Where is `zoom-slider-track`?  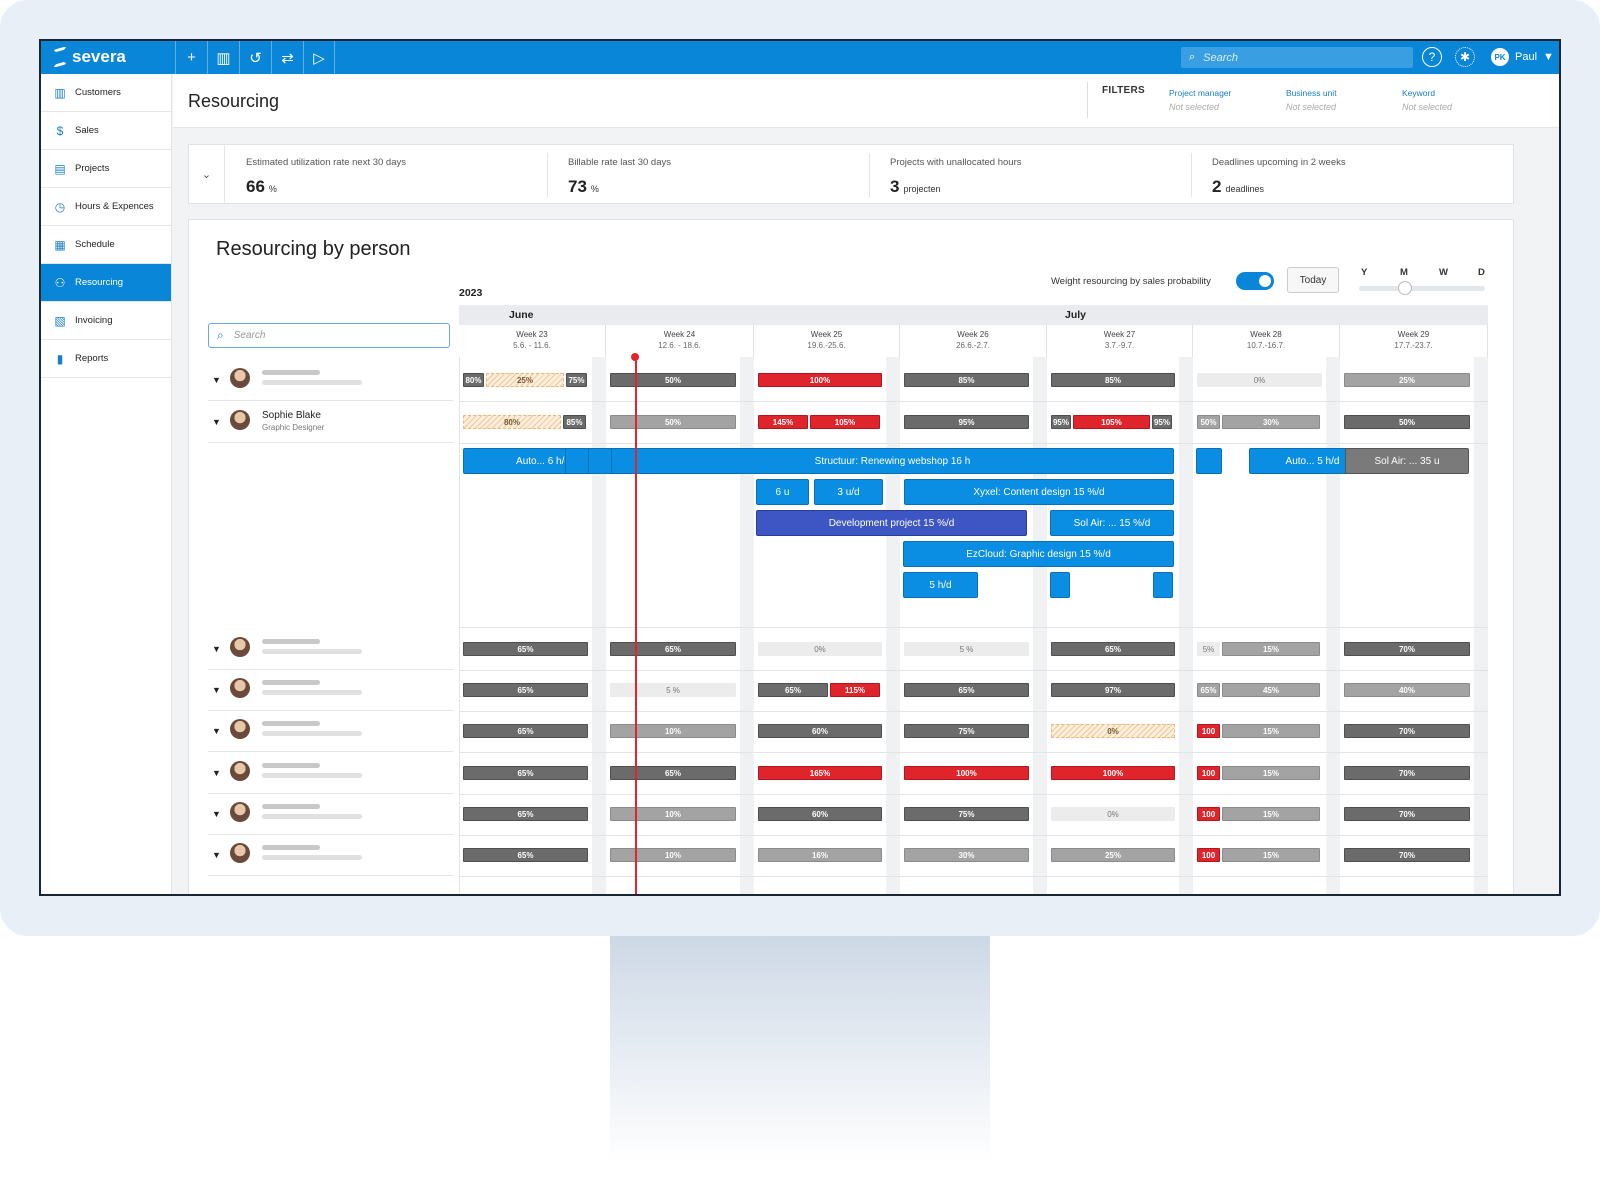 zoom-slider-track is located at coordinates (1422, 288).